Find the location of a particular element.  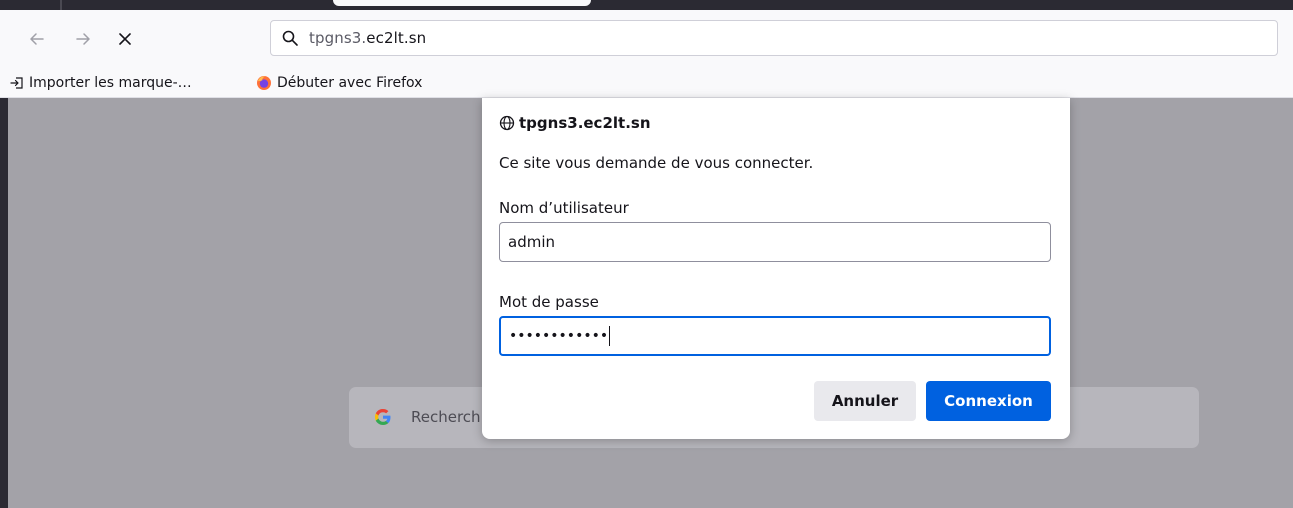

back-arrow-icon is located at coordinates (37, 39).